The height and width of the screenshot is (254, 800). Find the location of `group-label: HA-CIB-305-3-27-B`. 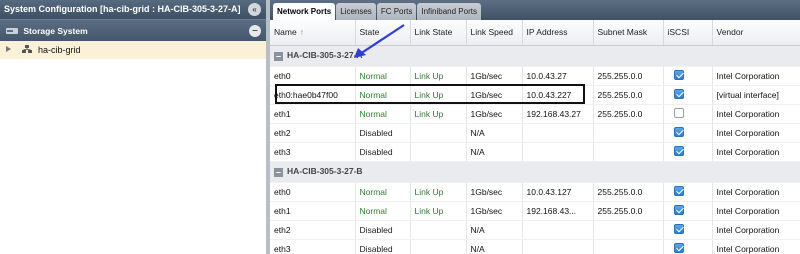

group-label: HA-CIB-305-3-27-B is located at coordinates (325, 171).